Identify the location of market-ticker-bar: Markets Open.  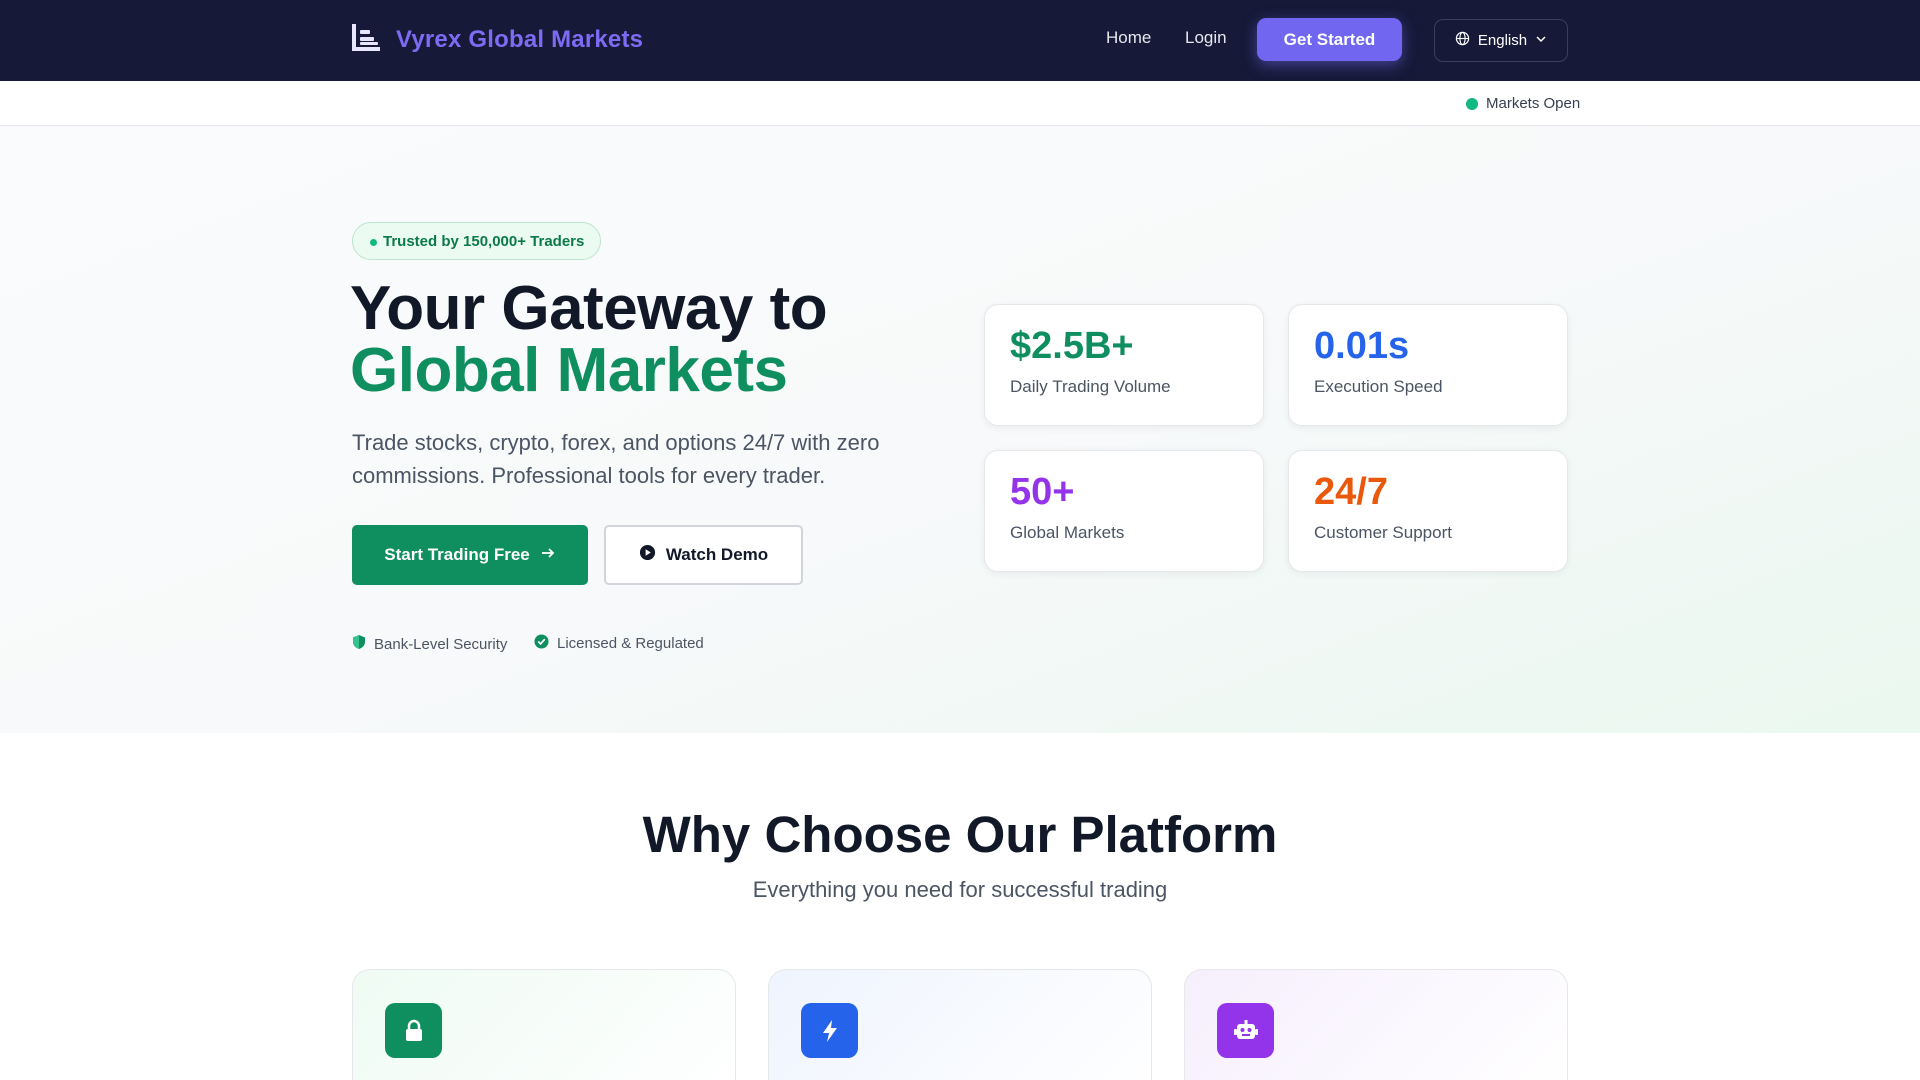
(960, 103).